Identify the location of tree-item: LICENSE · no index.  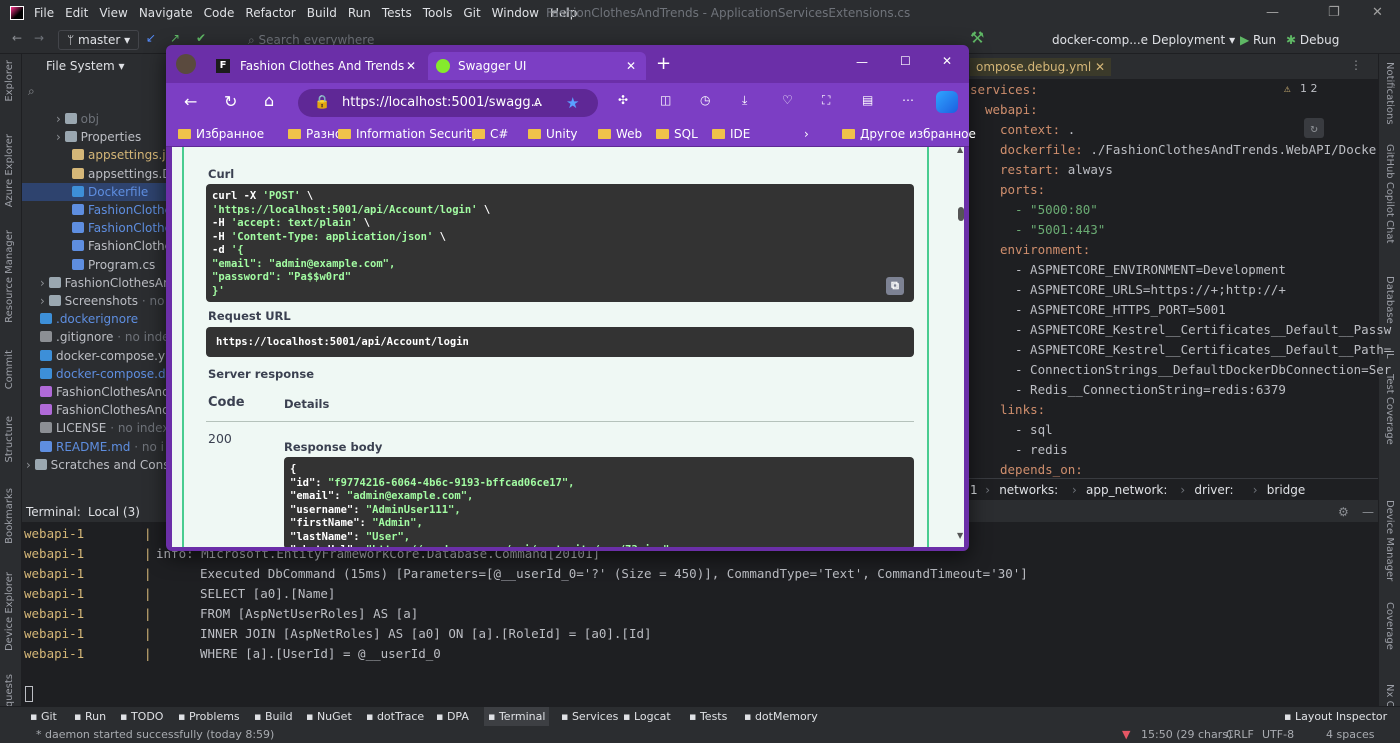
(97, 428).